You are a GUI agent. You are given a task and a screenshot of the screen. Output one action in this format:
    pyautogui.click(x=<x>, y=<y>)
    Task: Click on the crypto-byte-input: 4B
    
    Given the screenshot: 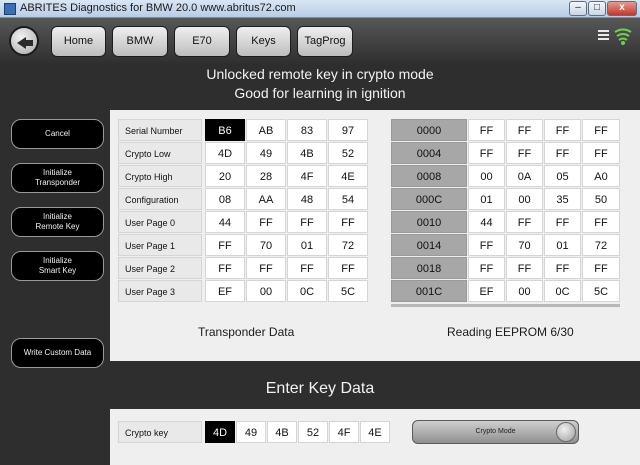 What is the action you would take?
    pyautogui.click(x=282, y=432)
    